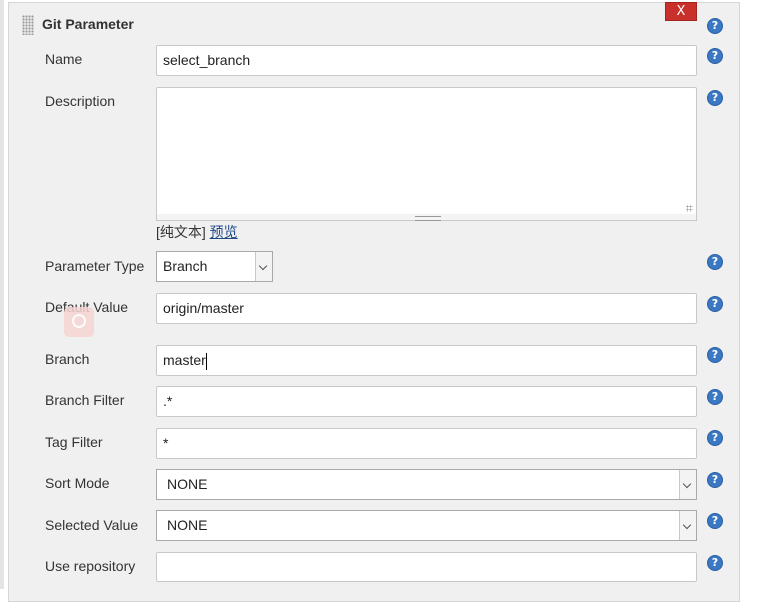 This screenshot has width=759, height=602. Describe the element at coordinates (426, 360) in the screenshot. I see `branch-input: master` at that location.